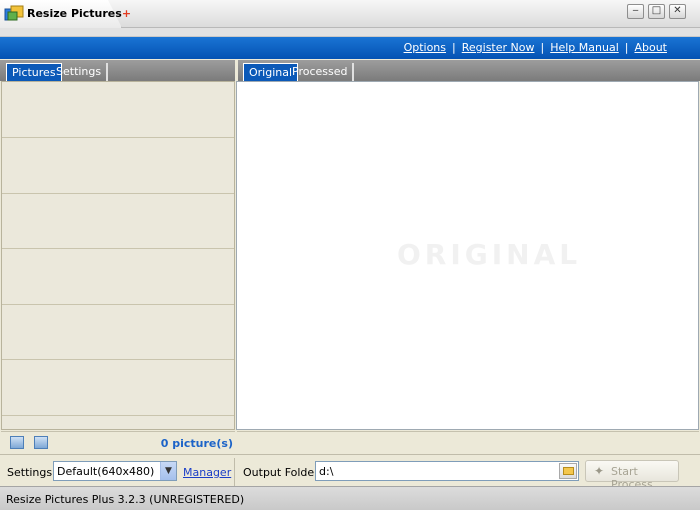 The width and height of the screenshot is (700, 510). I want to click on tab-processed: Processed, so click(321, 72).